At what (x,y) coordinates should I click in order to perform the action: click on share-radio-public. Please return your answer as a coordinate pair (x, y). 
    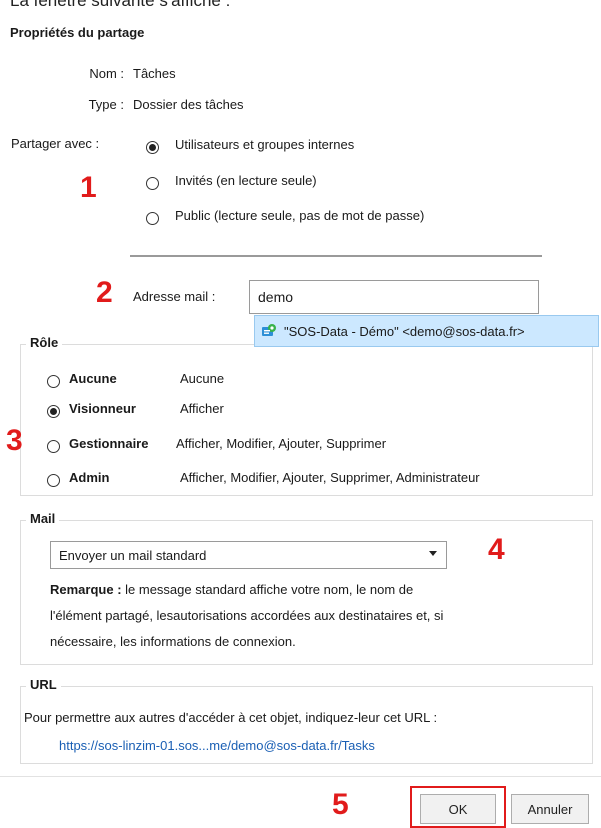
    Looking at the image, I should click on (152, 218).